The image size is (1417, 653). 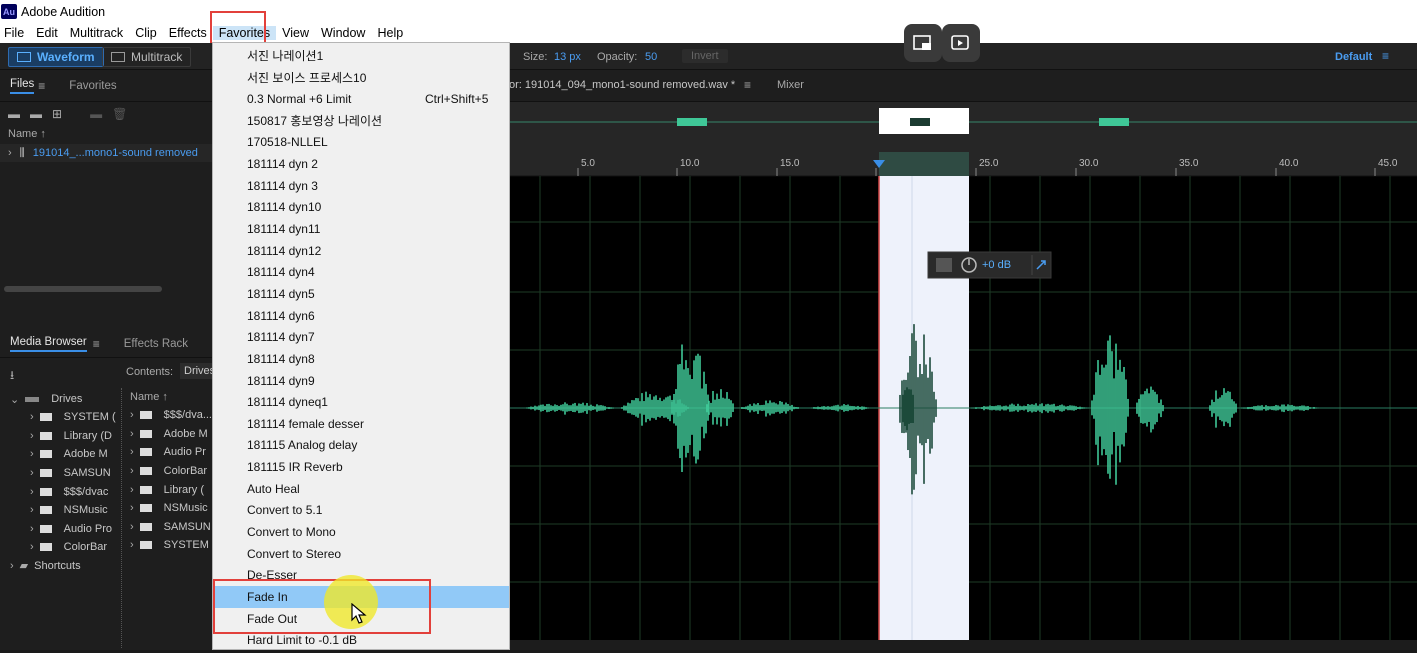 I want to click on drive-tree-item: › NSMusic, so click(x=60, y=510).